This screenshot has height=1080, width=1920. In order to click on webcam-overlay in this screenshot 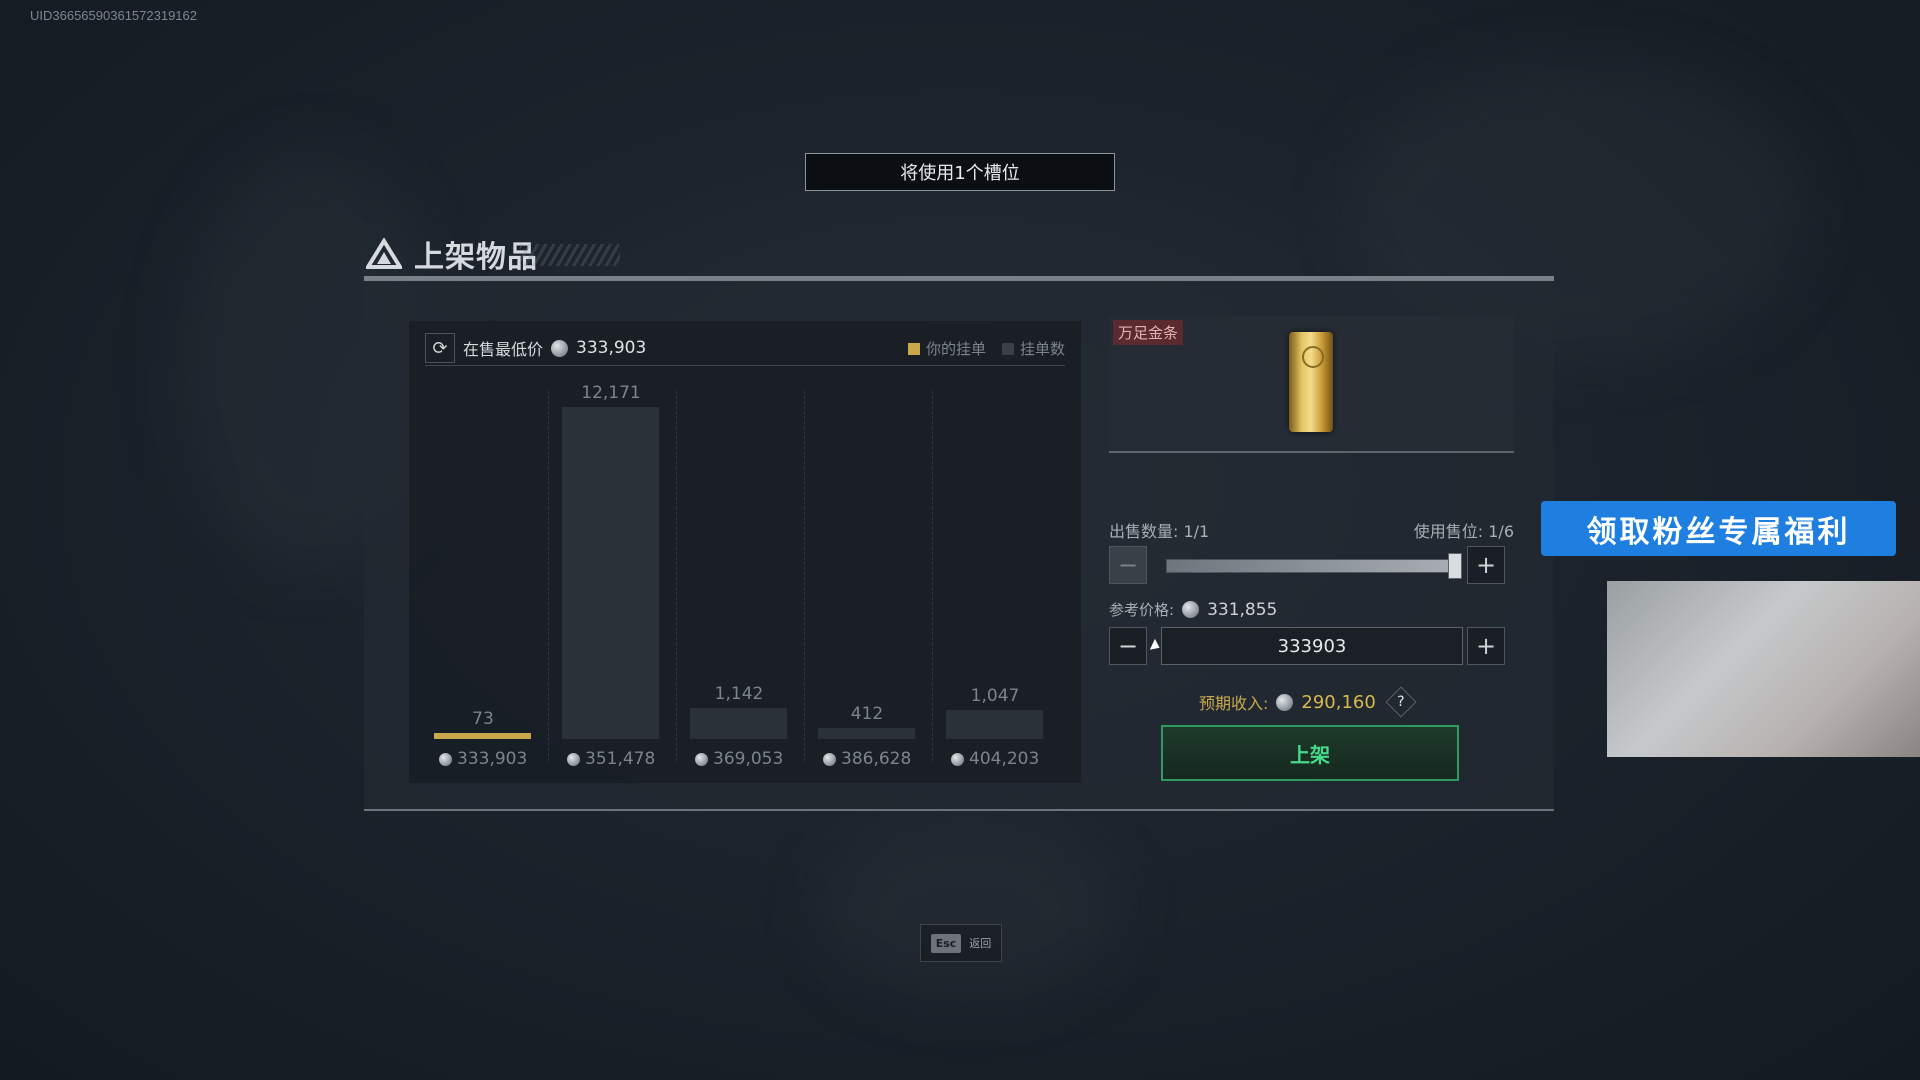, I will do `click(1763, 669)`.